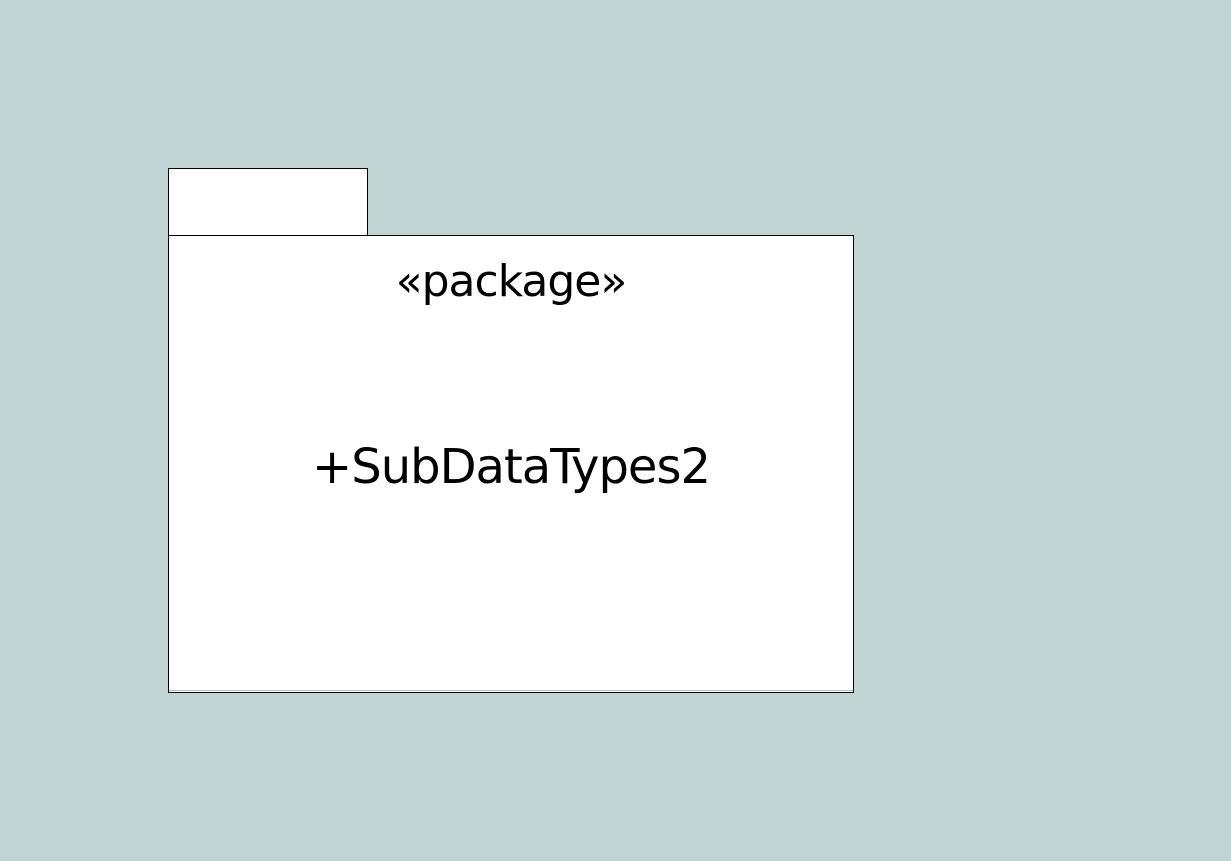 The image size is (1231, 861). Describe the element at coordinates (511, 281) in the screenshot. I see `package-stereotype: «package»` at that location.